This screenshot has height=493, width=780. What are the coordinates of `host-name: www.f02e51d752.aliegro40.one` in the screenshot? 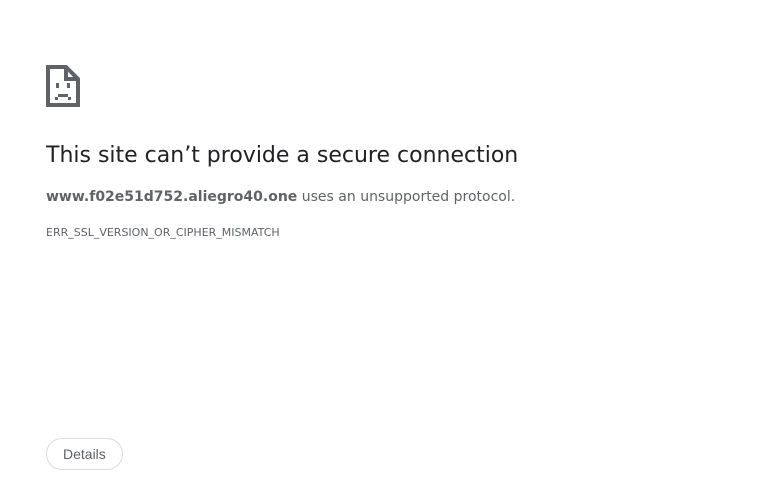 It's located at (172, 197).